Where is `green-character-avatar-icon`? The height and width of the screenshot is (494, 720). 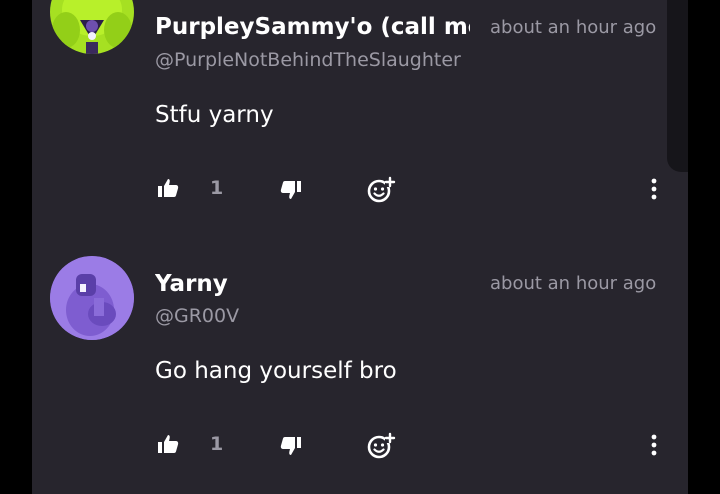
green-character-avatar-icon is located at coordinates (92, 27).